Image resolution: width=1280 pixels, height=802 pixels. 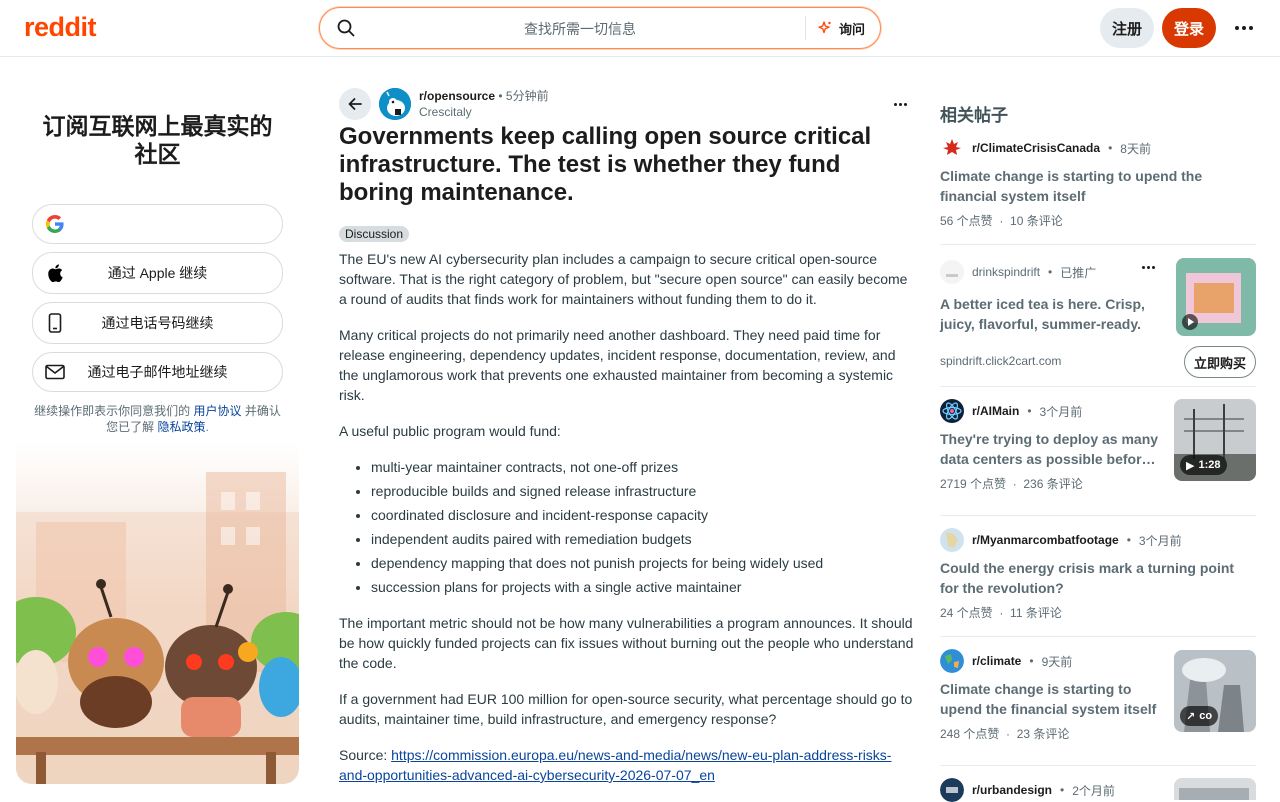 I want to click on user-agreement-link: 用户协议, so click(x=217, y=411).